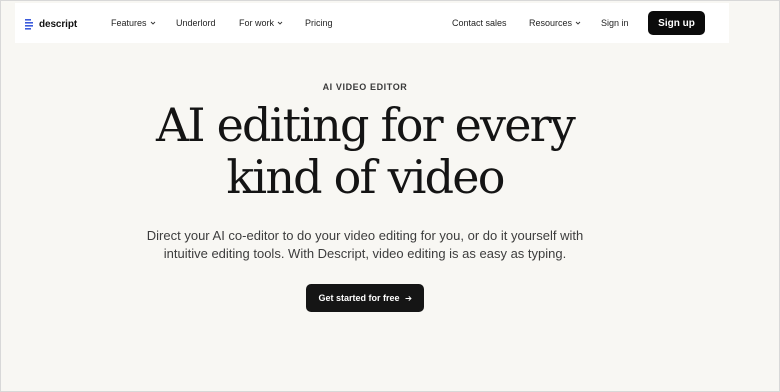 The image size is (780, 392). I want to click on brand-logo-link: descript, so click(51, 24).